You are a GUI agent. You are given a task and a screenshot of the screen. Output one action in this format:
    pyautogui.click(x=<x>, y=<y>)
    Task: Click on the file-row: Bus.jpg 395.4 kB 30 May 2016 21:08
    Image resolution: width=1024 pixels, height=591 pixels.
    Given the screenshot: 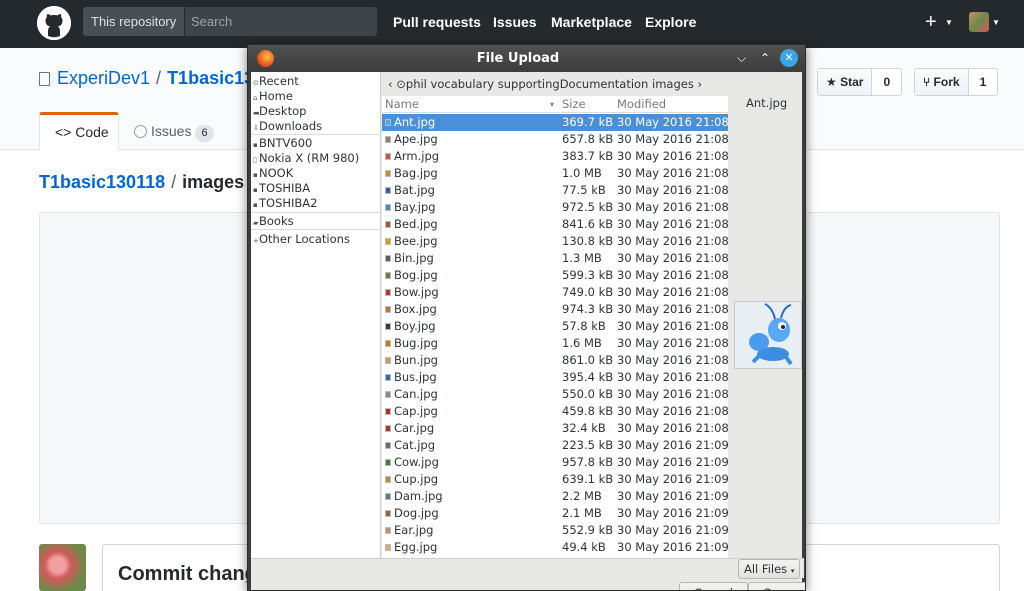 What is the action you would take?
    pyautogui.click(x=555, y=377)
    